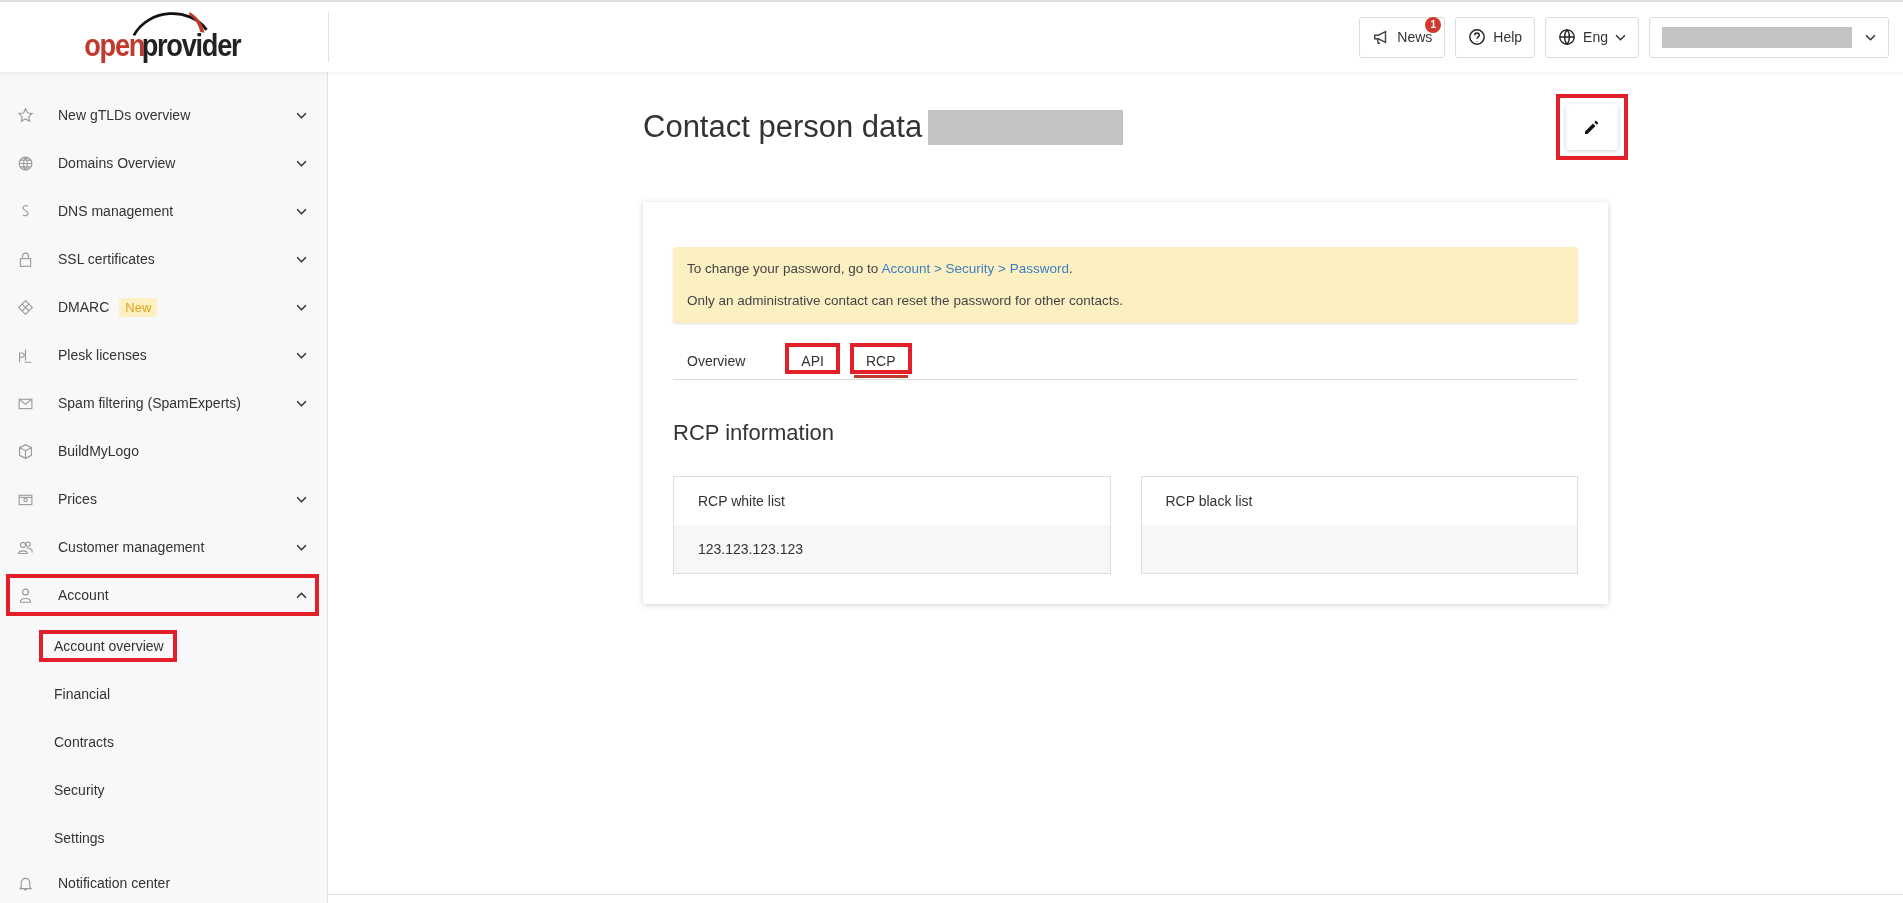  What do you see at coordinates (751, 549) in the screenshot?
I see `ip-address: 123.123.123.123` at bounding box center [751, 549].